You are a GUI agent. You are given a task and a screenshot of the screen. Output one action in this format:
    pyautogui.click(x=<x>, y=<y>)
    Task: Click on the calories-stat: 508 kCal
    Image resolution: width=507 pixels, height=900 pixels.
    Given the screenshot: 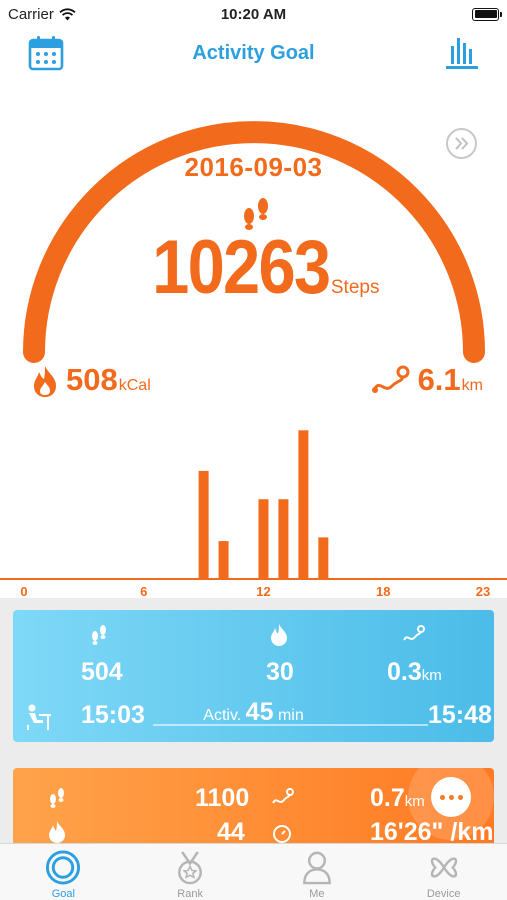 What is the action you would take?
    pyautogui.click(x=89, y=381)
    